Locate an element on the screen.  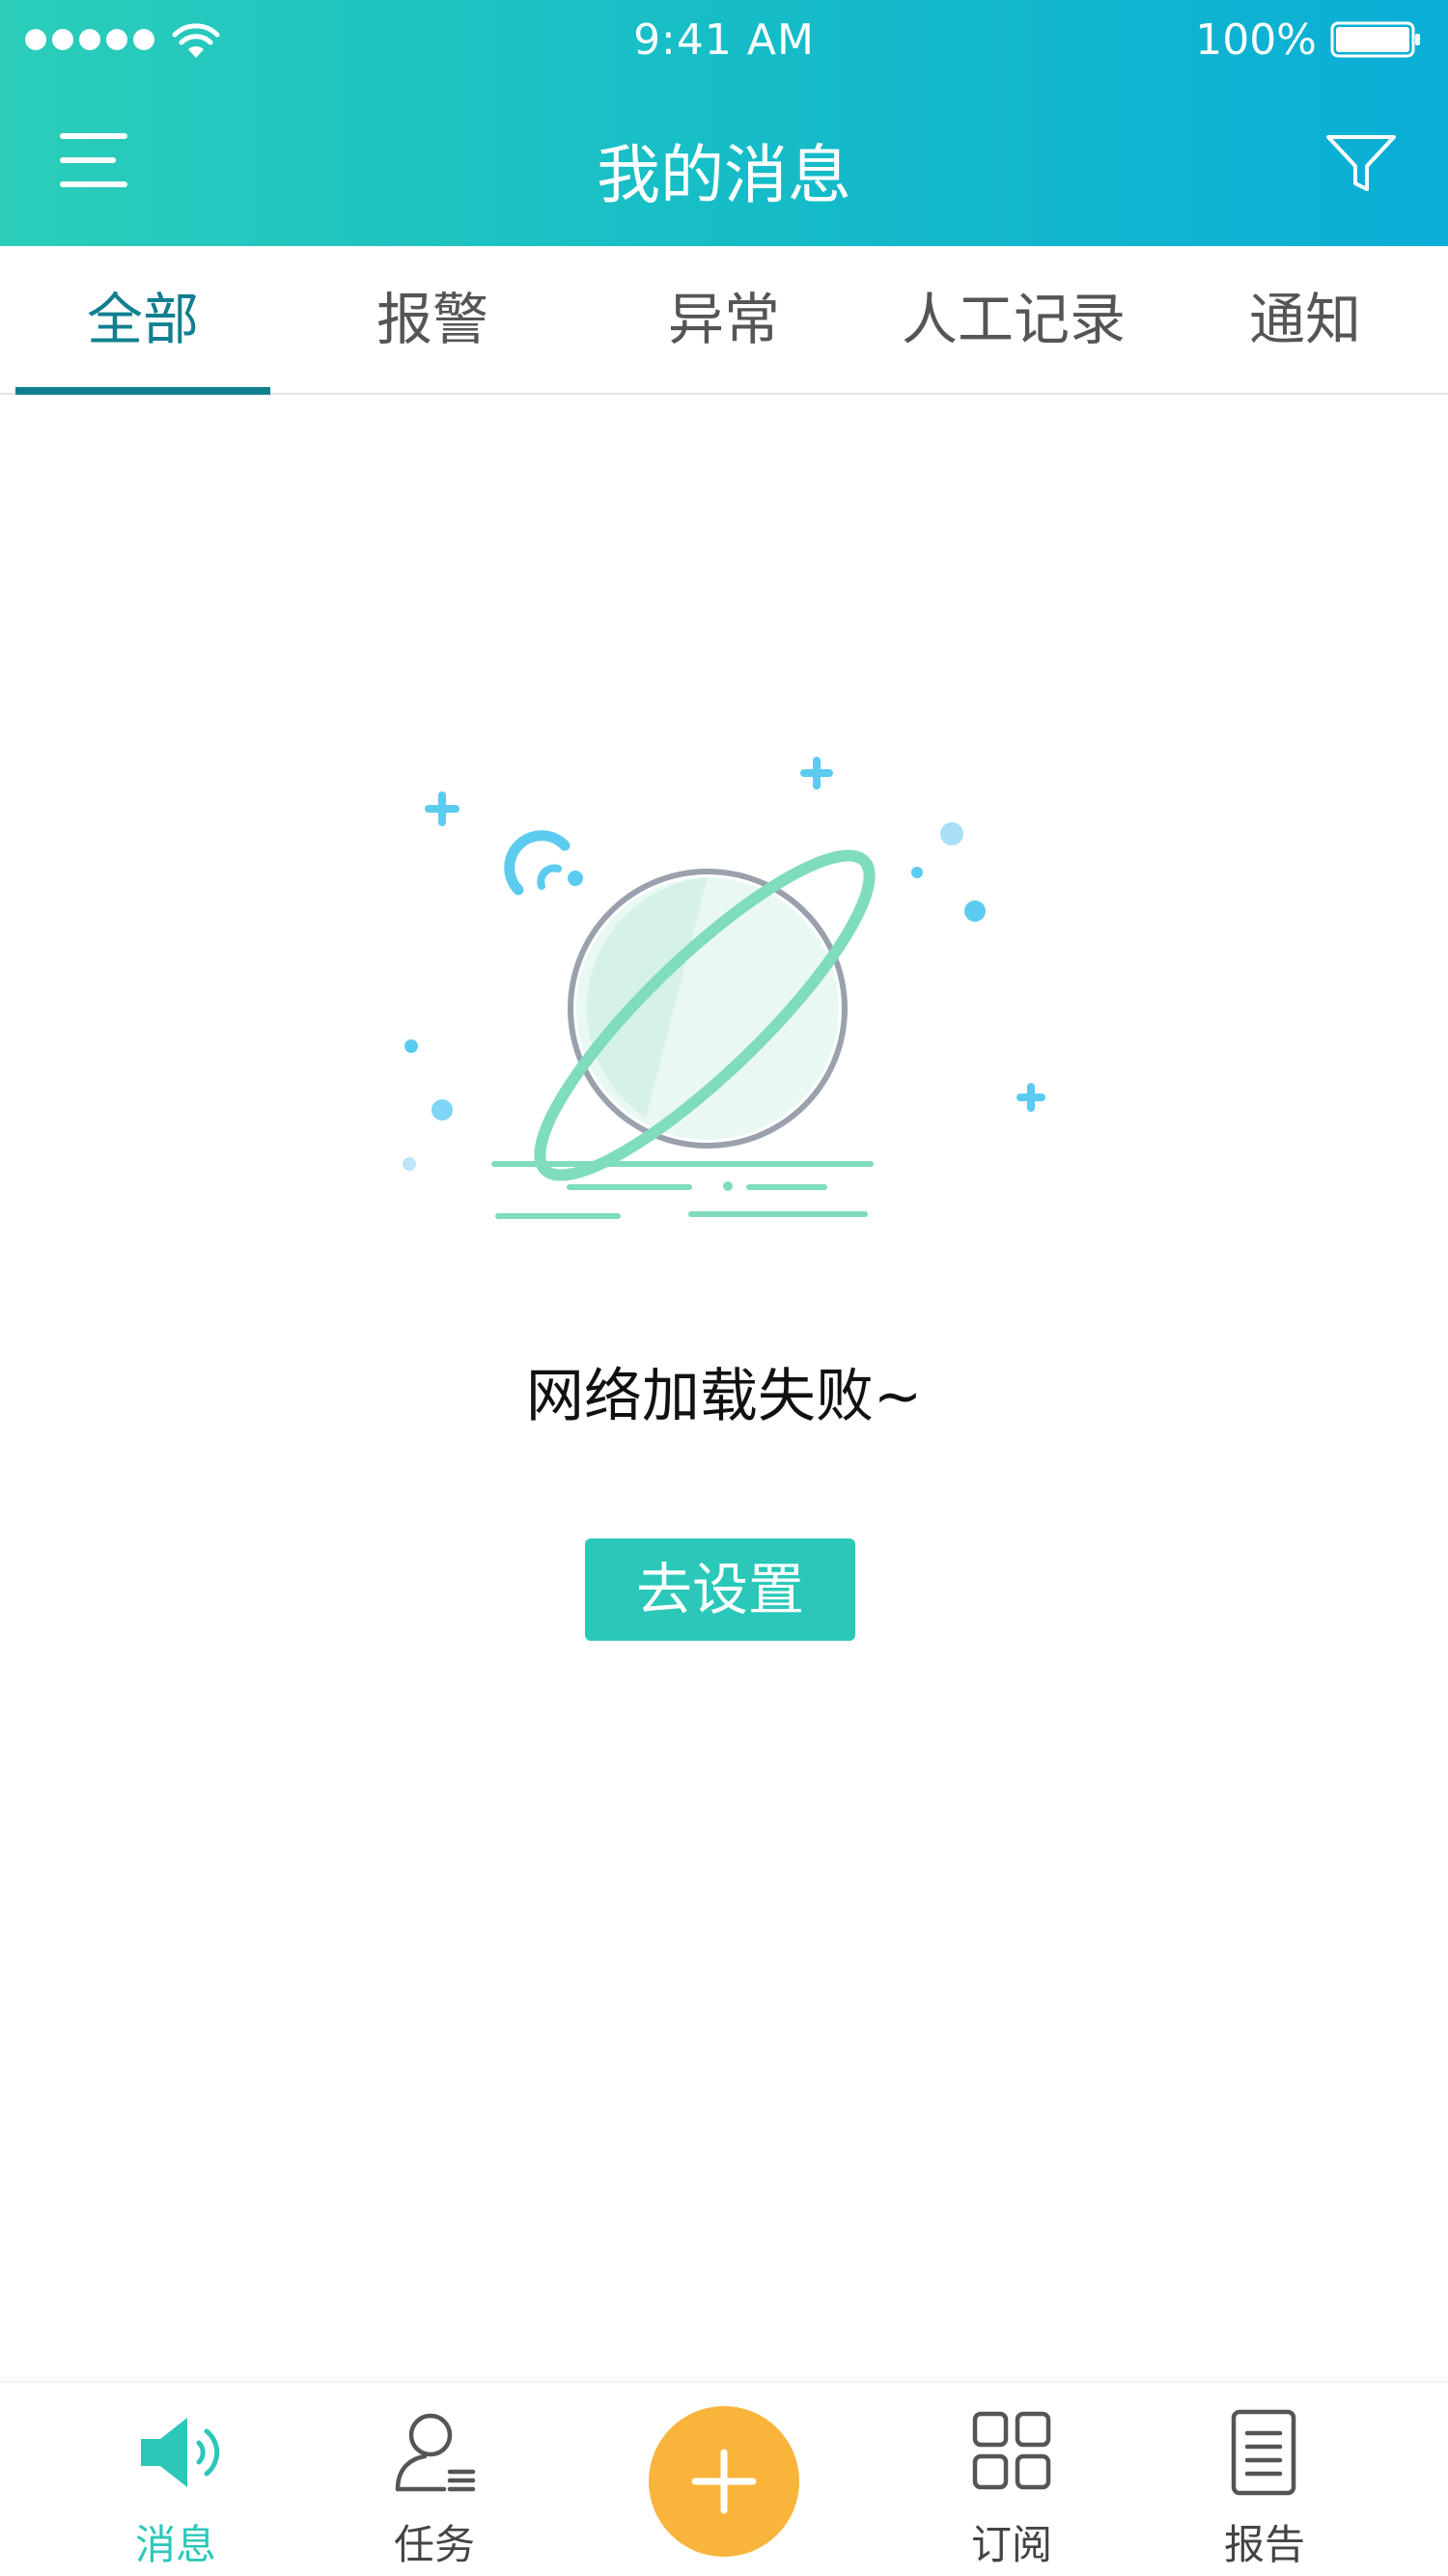
plus-icon is located at coordinates (724, 2481).